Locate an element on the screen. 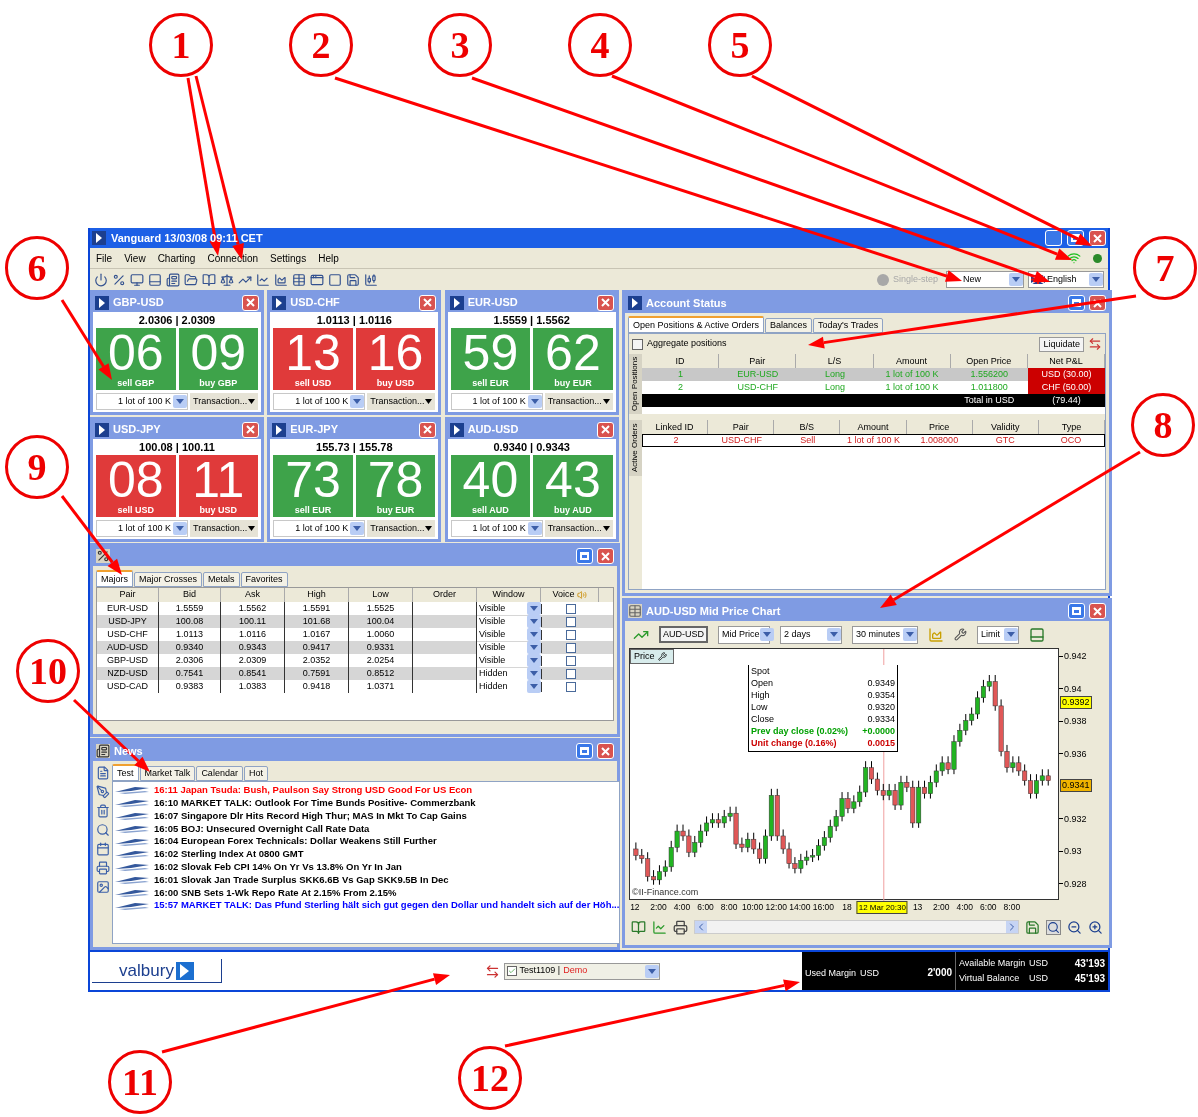 This screenshot has height=1117, width=1198. sell-button: 08 sell USD is located at coordinates (136, 486).